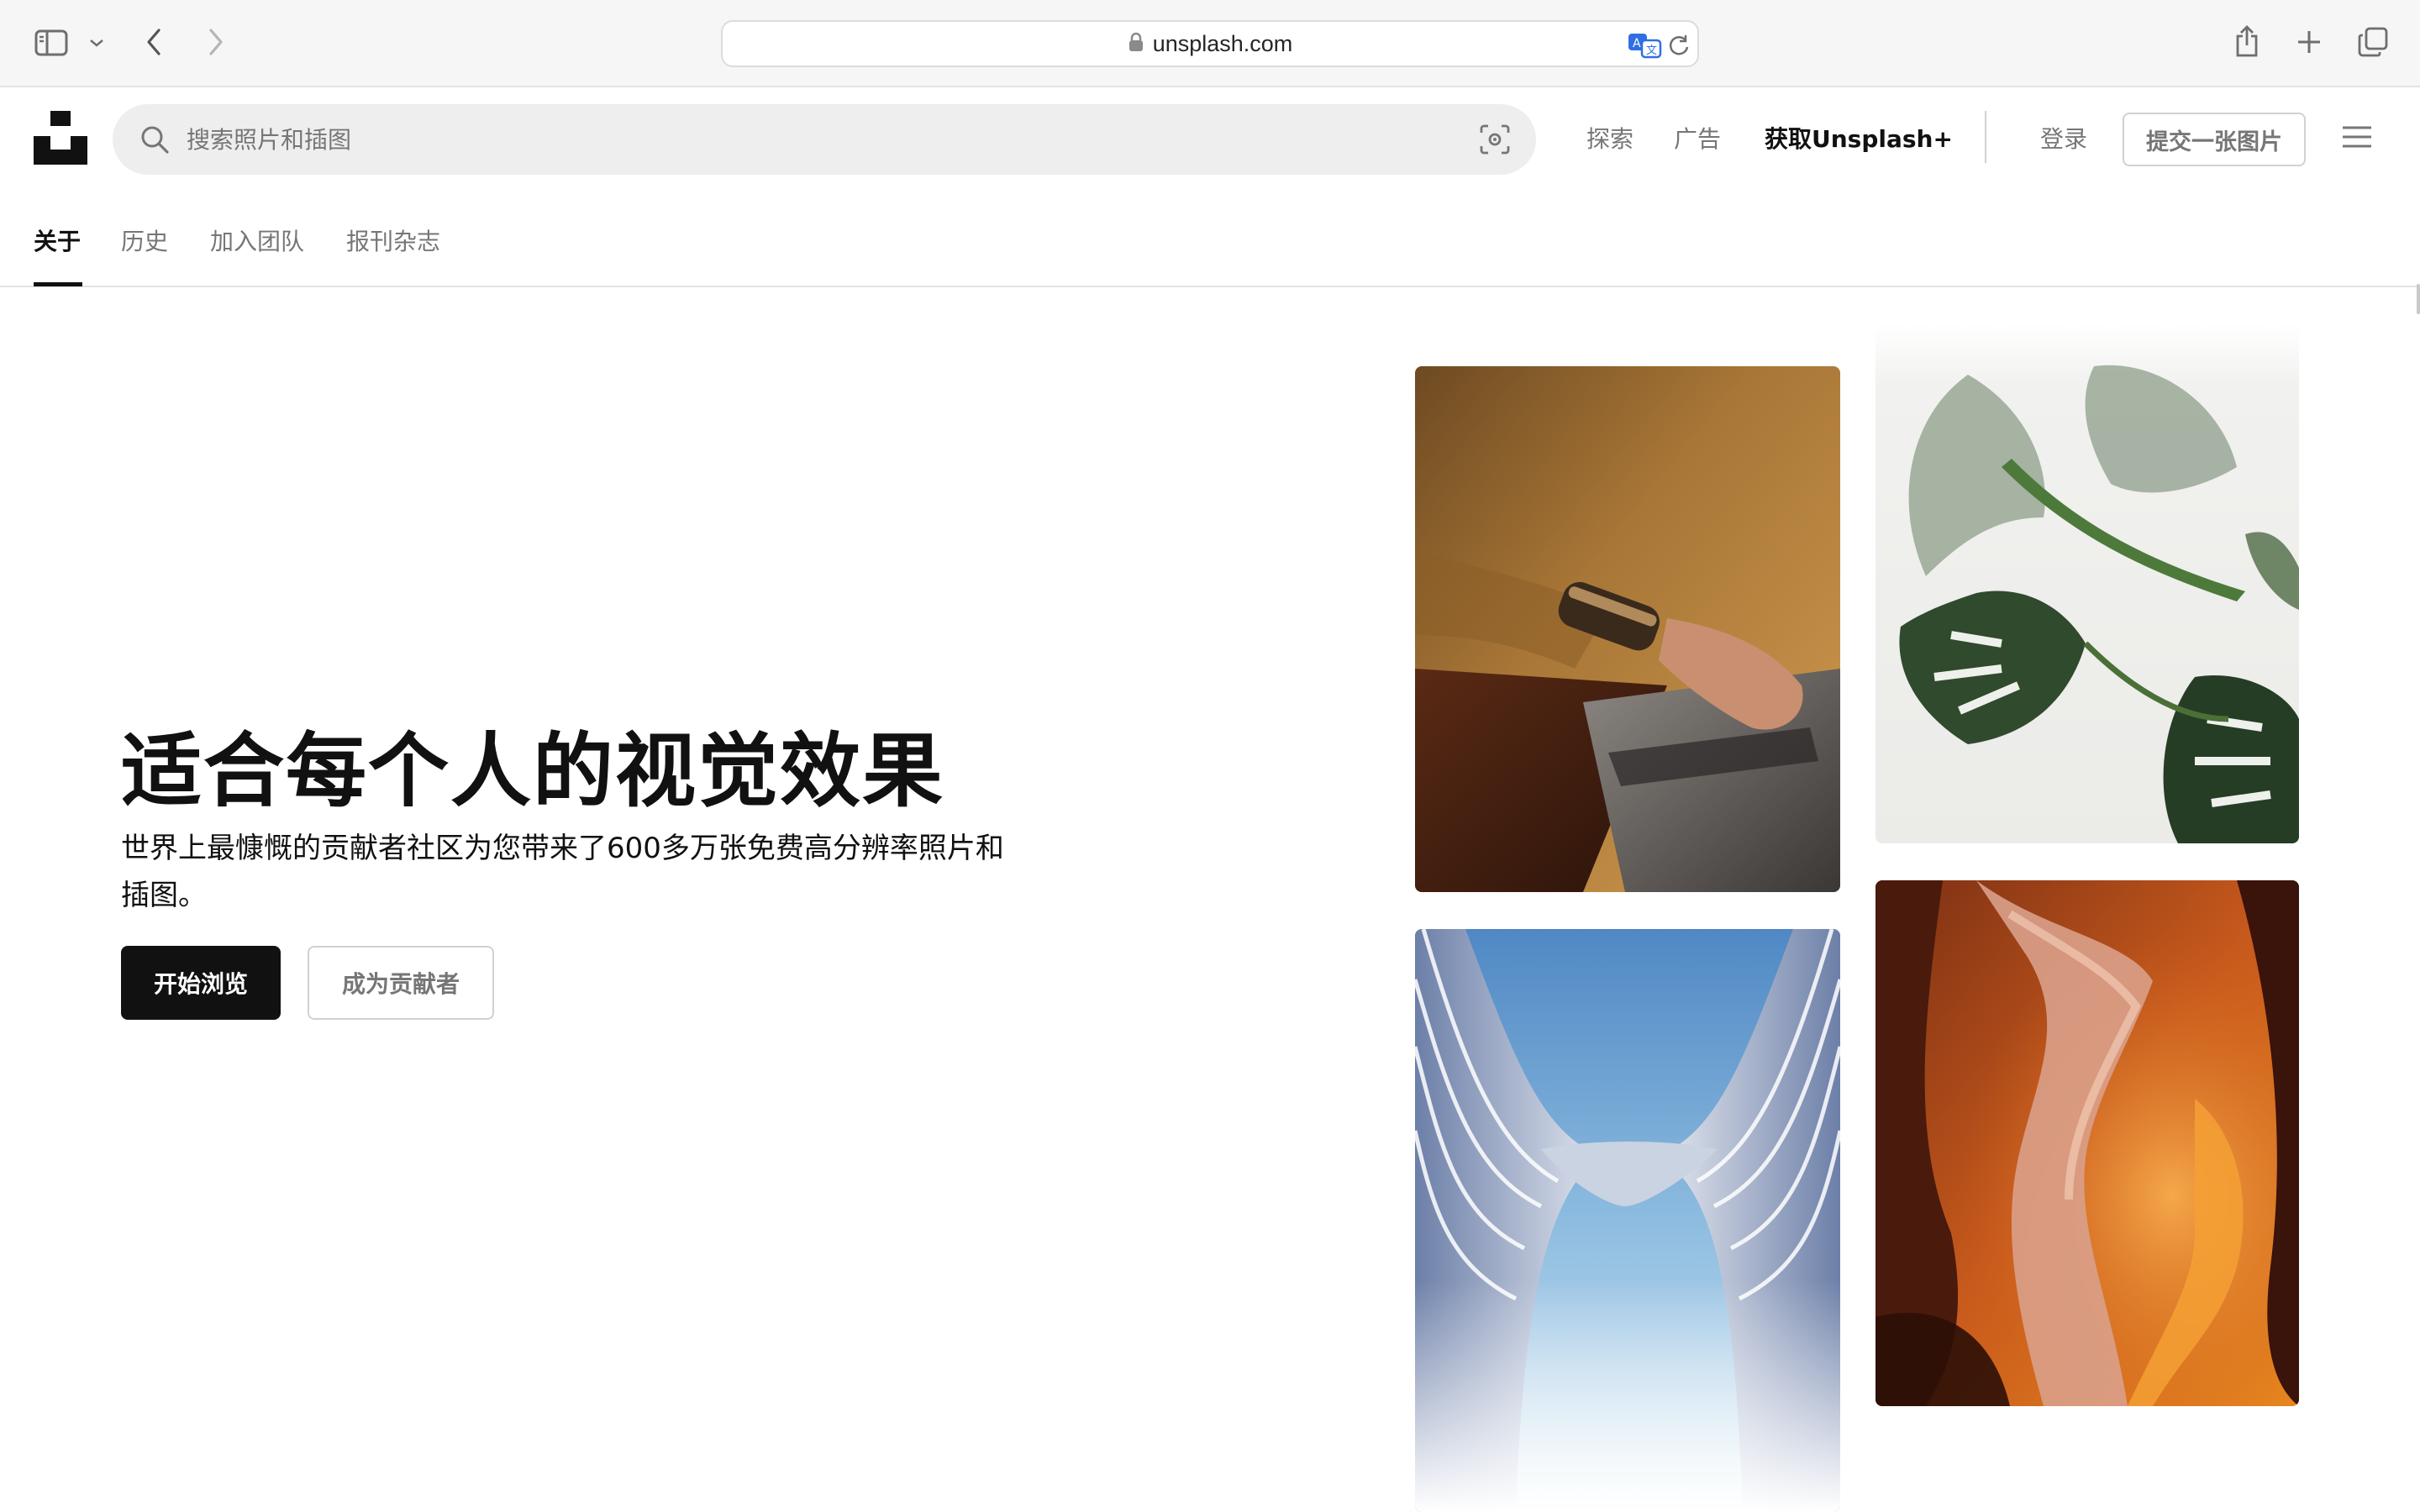  I want to click on reload-icon, so click(1679, 47).